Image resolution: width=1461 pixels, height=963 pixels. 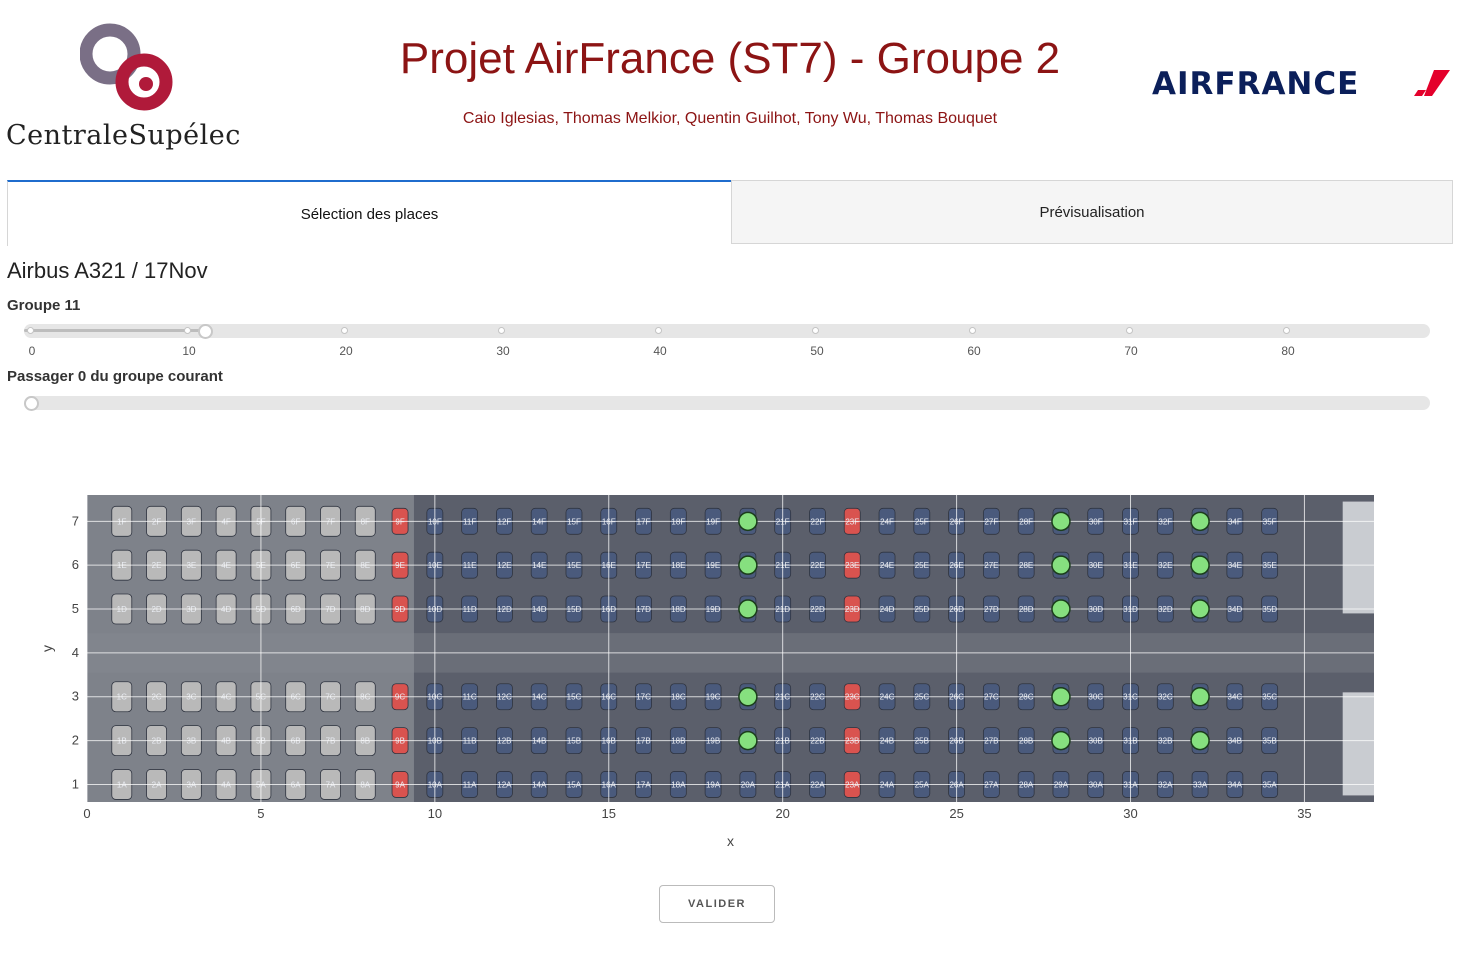 I want to click on centralesupelec-logo-mark, so click(x=126, y=67).